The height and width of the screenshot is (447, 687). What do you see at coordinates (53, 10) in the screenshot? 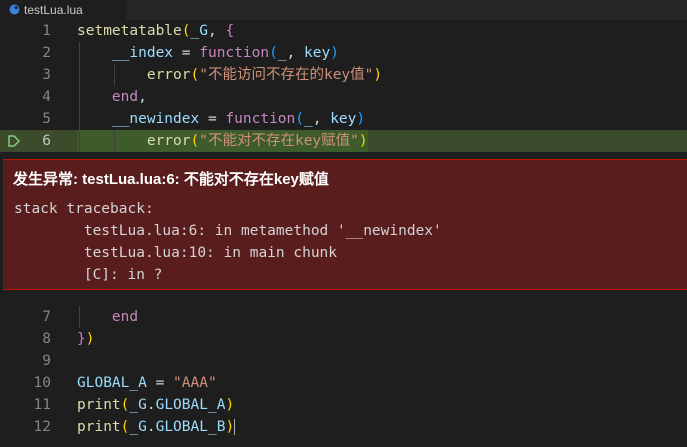
I see `tab-title: testLua.lua` at bounding box center [53, 10].